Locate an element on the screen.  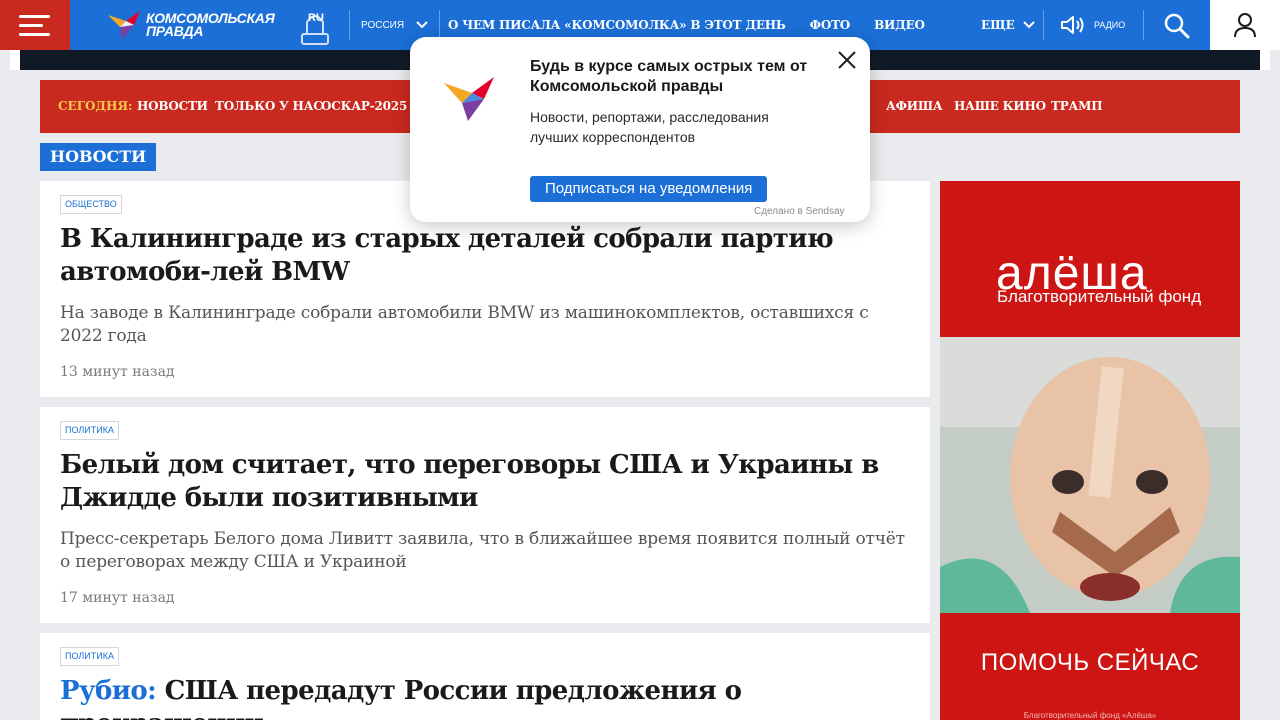
site-logo: КОМСОМОЛЬСКАЯ ПРАВДА is located at coordinates (190, 25).